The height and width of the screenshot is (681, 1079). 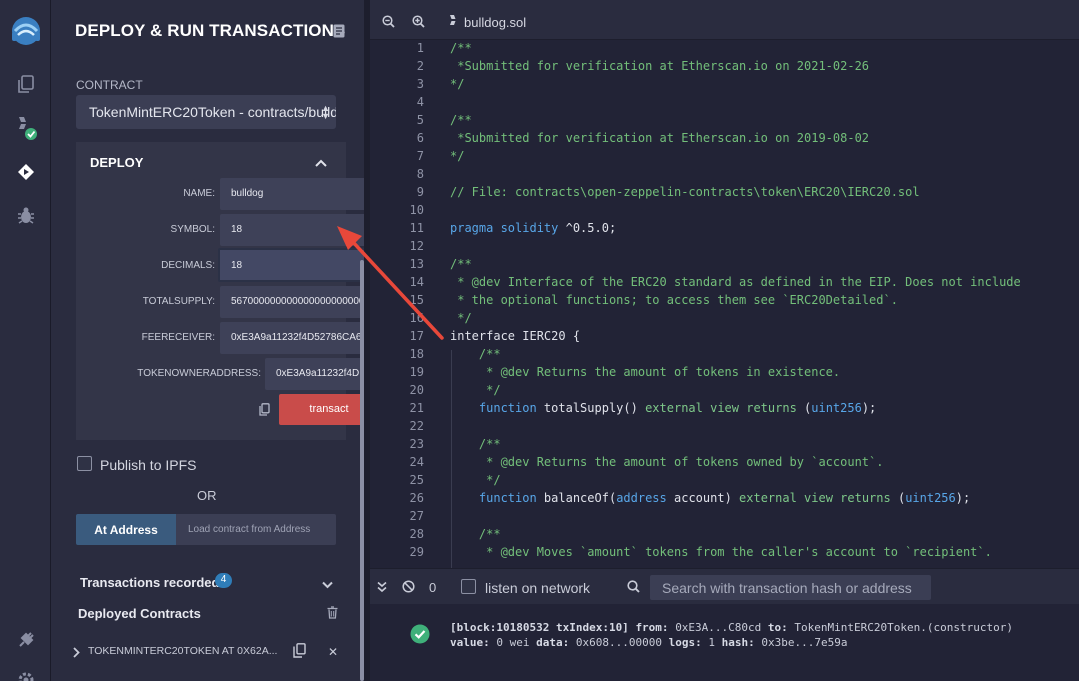 I want to click on tx-hash-value: 0x3be...7e59a, so click(x=804, y=642).